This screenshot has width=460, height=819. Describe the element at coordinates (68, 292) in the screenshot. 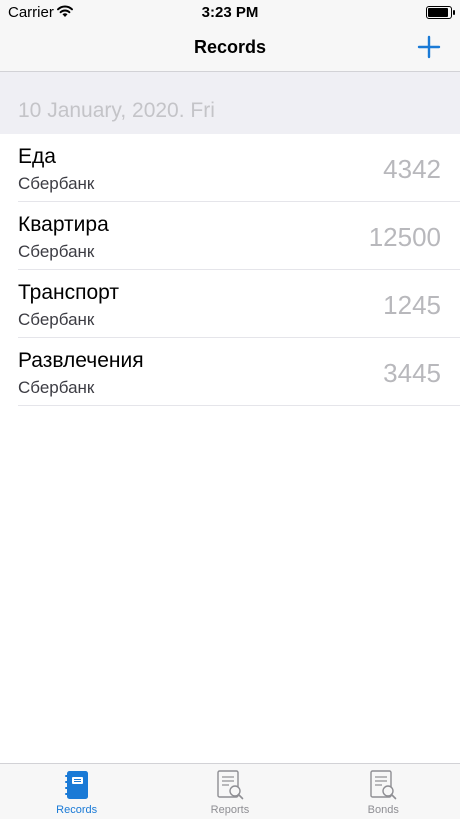

I see `record-category: Транспорт` at that location.